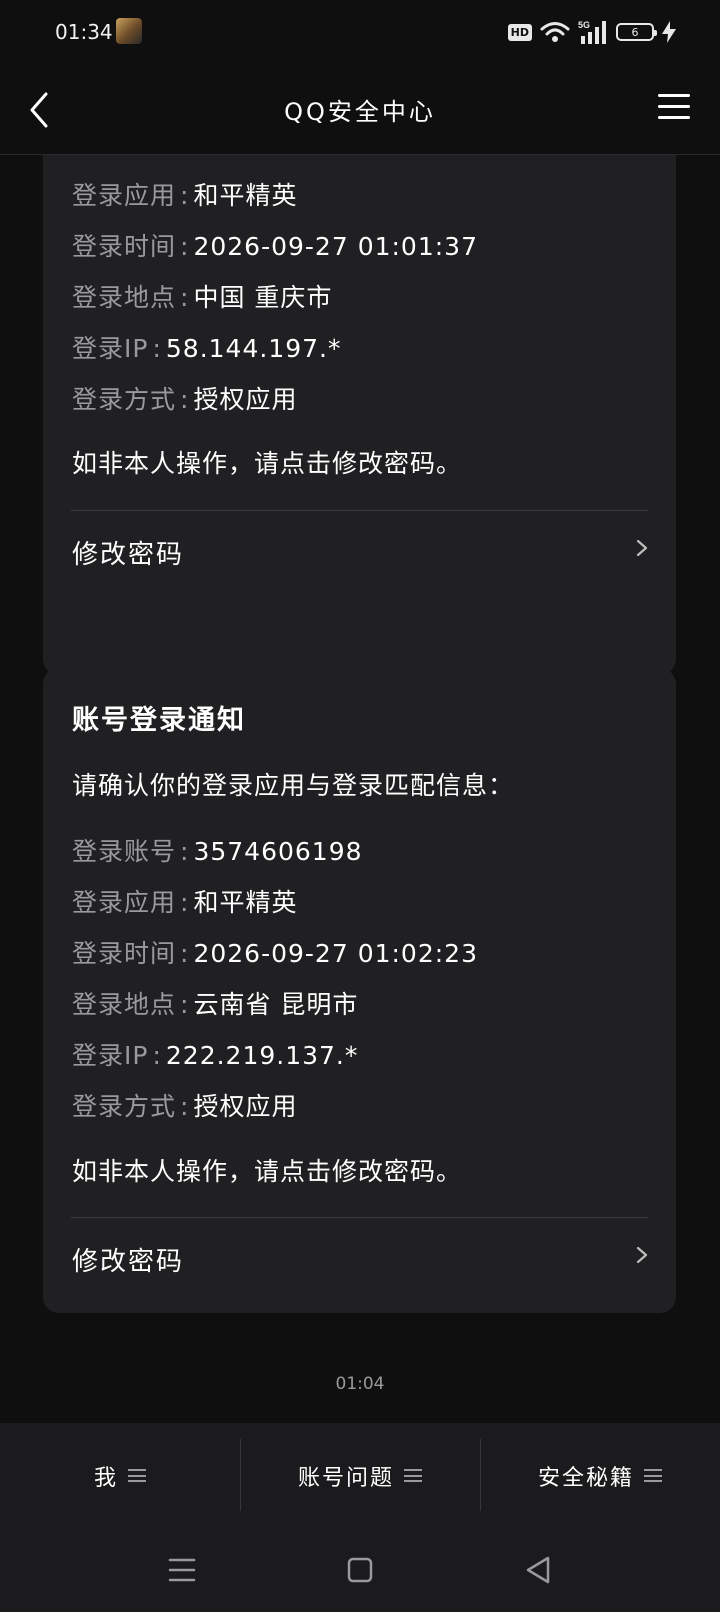 The image size is (720, 1612). What do you see at coordinates (519, 32) in the screenshot?
I see `hd-badge: HD` at bounding box center [519, 32].